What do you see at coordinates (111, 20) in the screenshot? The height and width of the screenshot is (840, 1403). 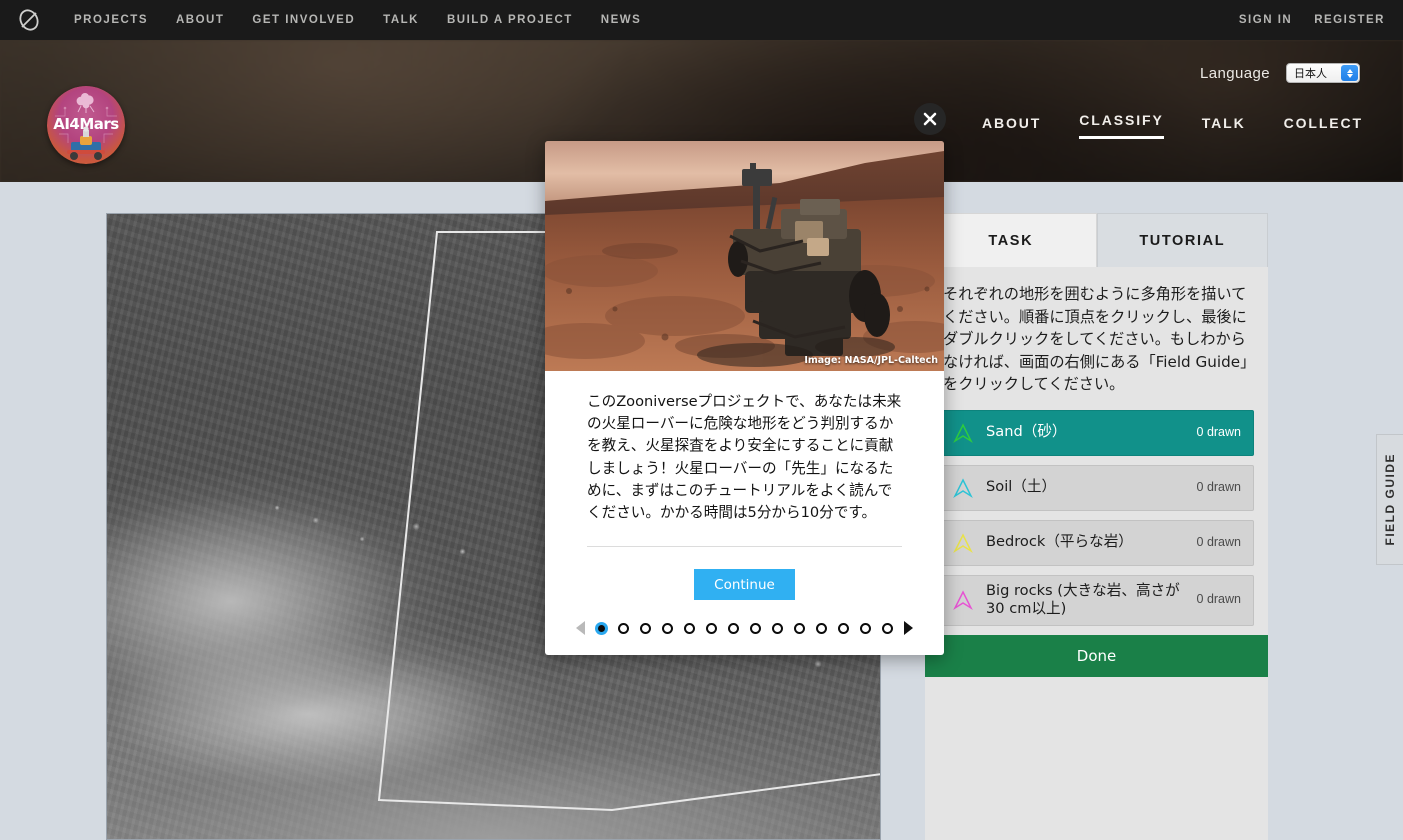 I see `zoo-nav-projects: PROJECTS` at bounding box center [111, 20].